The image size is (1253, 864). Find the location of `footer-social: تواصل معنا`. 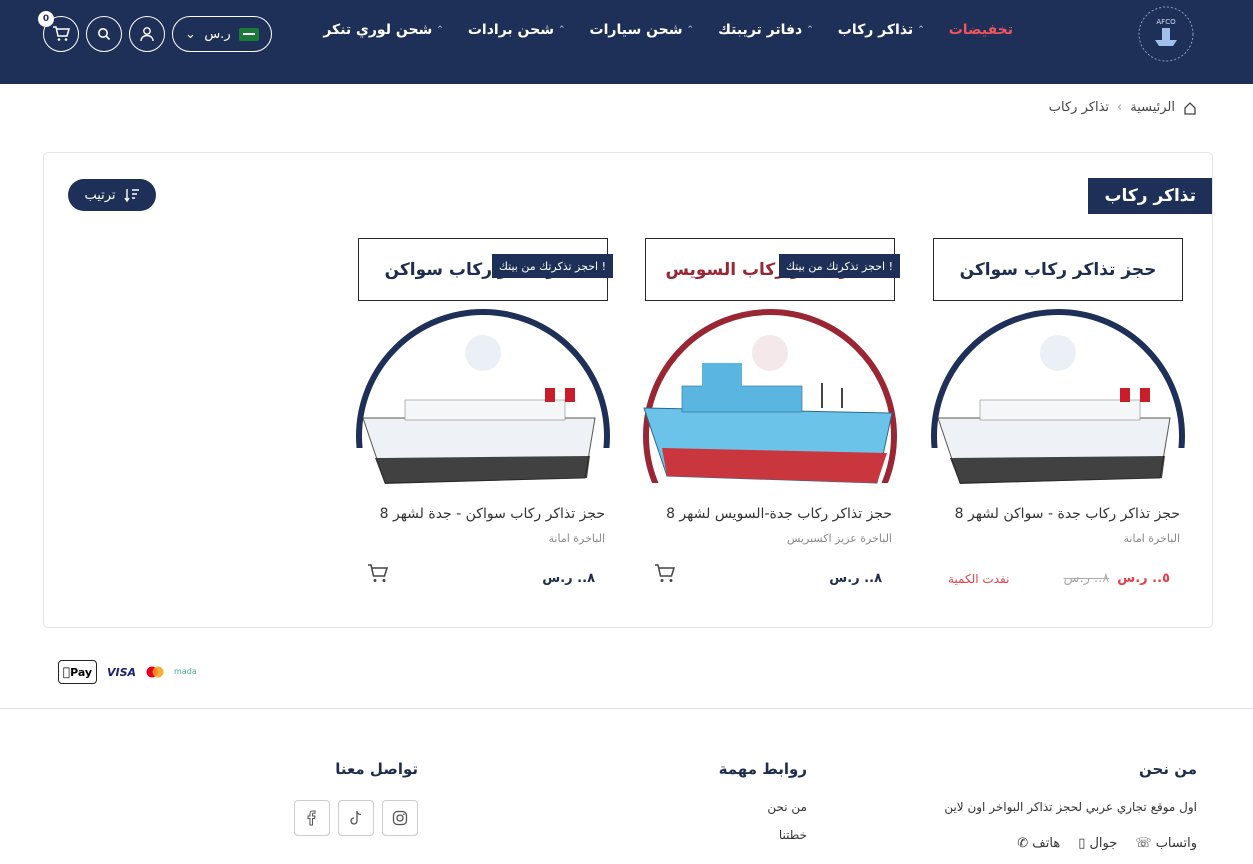

footer-social: تواصل معنا is located at coordinates (356, 798).